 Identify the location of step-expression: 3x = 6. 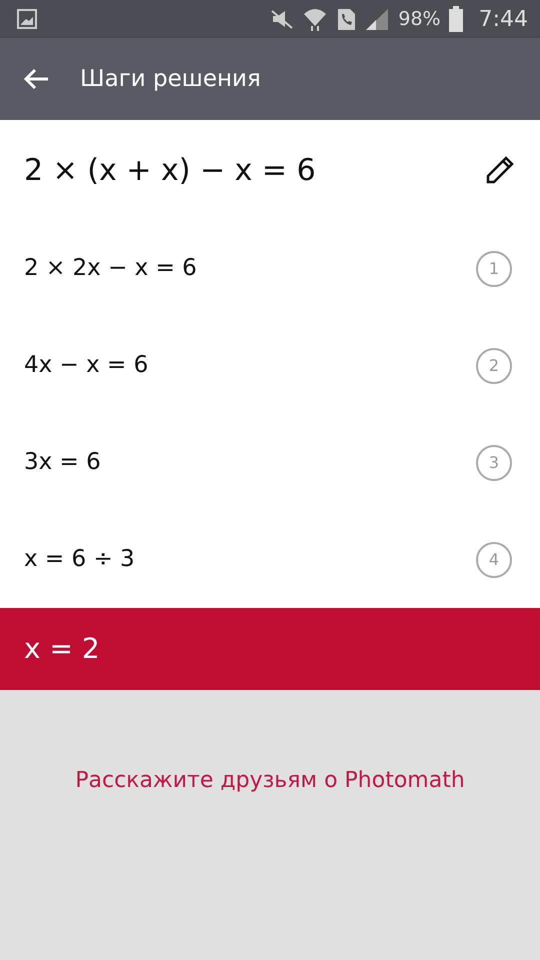
(62, 463).